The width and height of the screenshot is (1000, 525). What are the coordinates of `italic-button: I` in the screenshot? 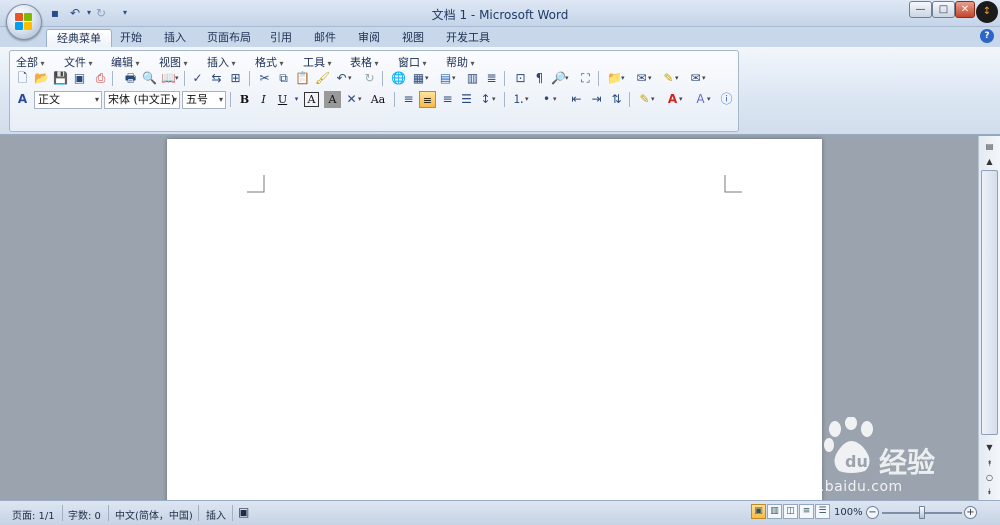 It's located at (263, 99).